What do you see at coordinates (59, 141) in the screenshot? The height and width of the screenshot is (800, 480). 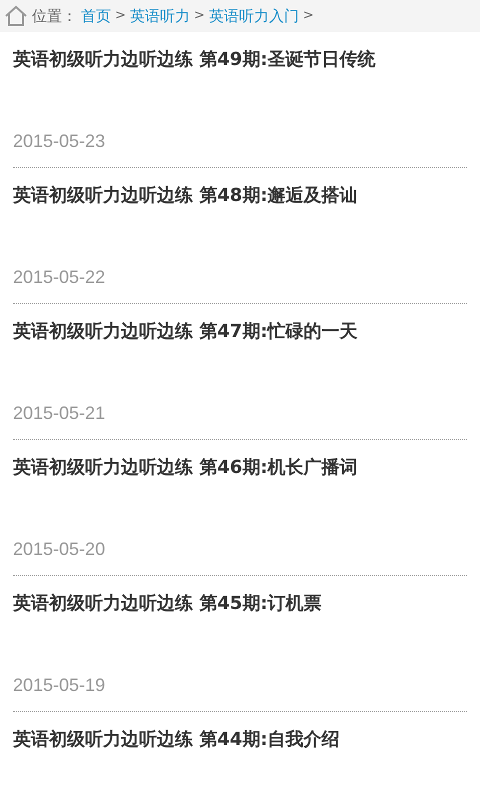 I see `article-date: 2015-05-23` at bounding box center [59, 141].